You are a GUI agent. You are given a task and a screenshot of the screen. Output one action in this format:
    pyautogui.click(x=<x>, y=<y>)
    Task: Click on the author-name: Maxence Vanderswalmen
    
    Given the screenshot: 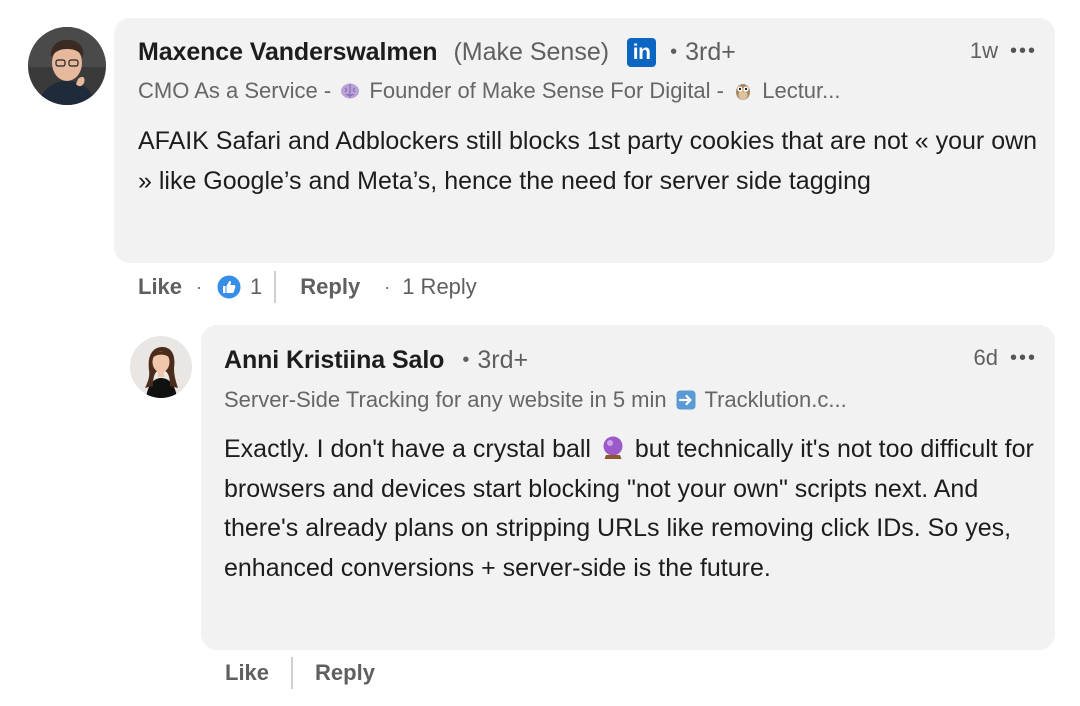 What is the action you would take?
    pyautogui.click(x=288, y=52)
    